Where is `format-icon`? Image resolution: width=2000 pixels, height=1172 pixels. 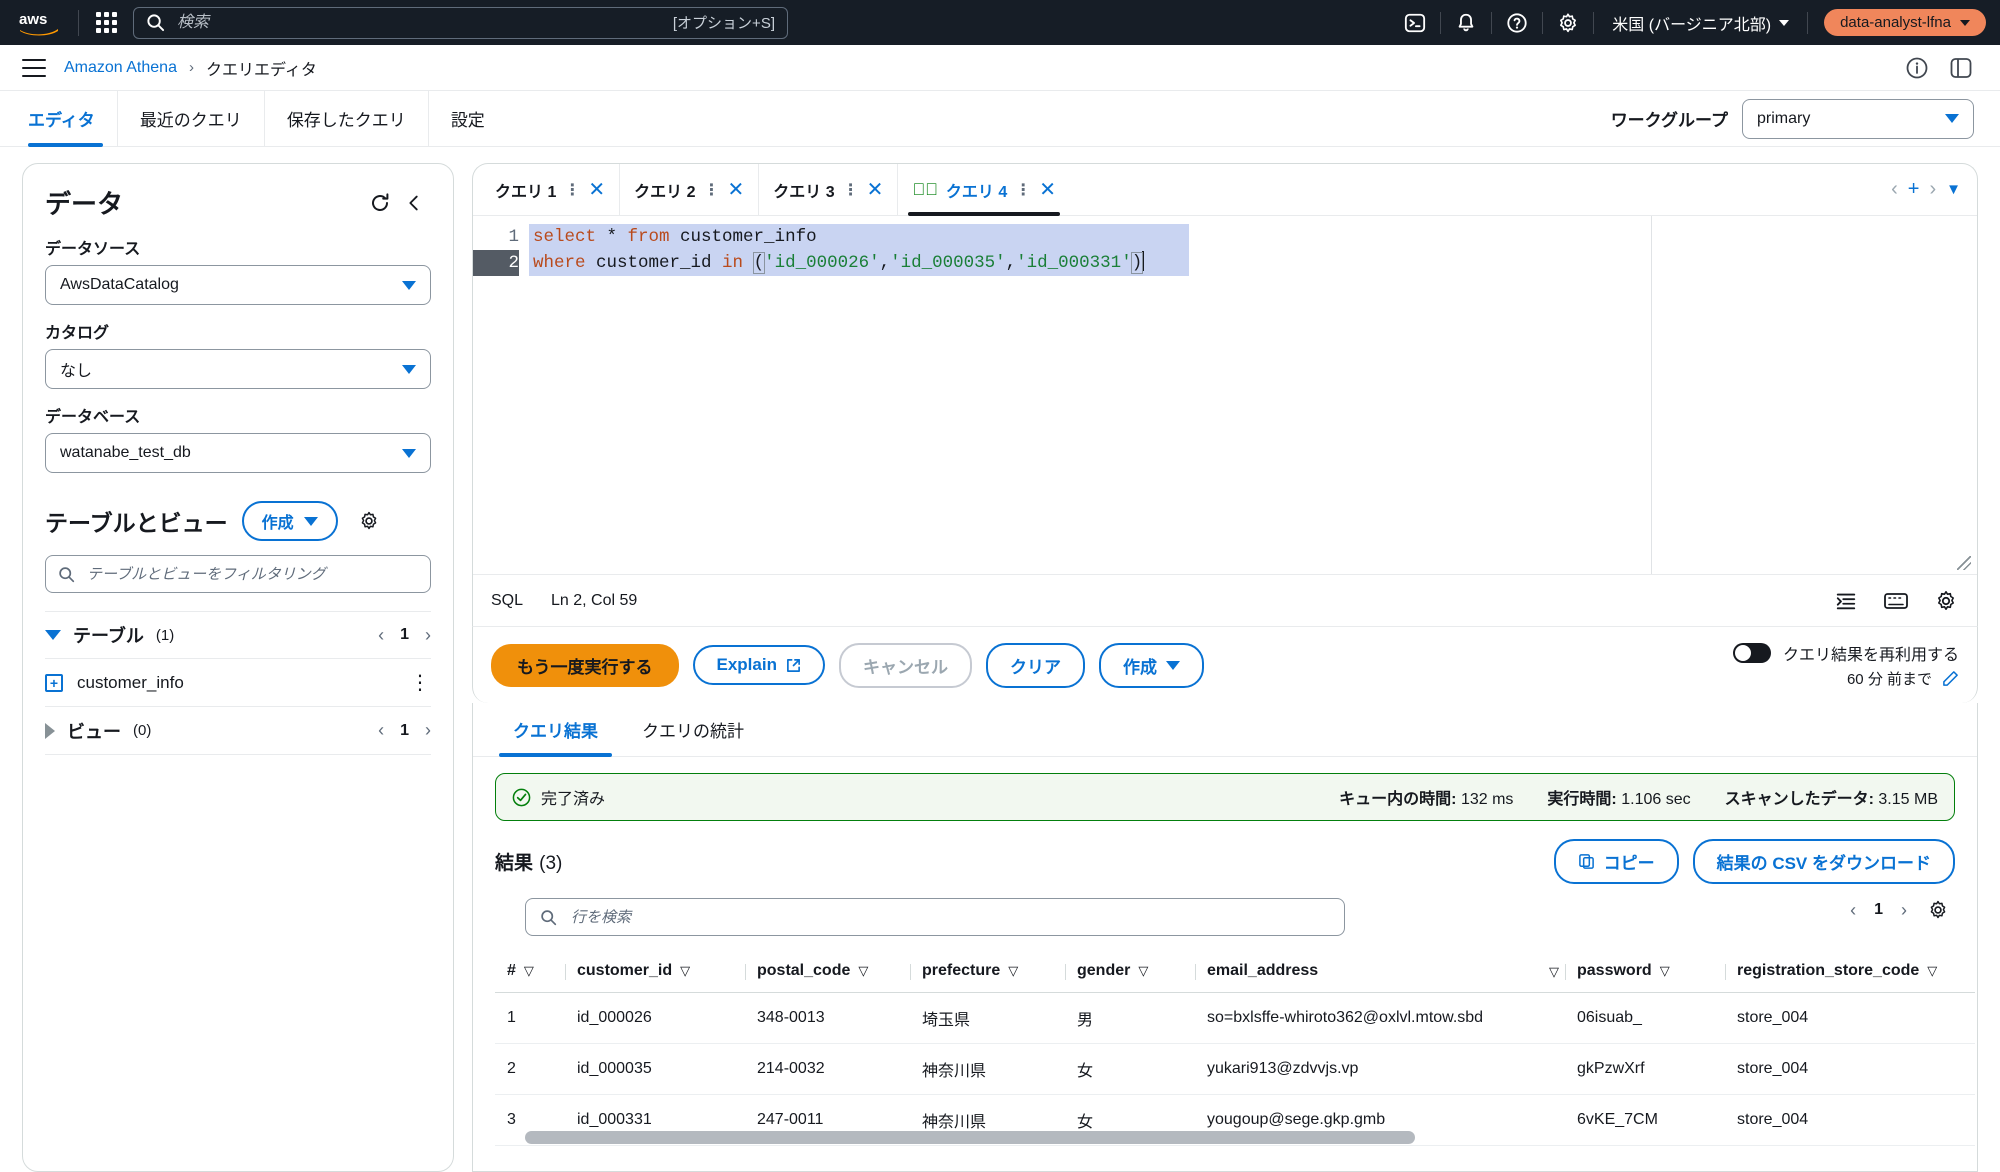
format-icon is located at coordinates (1846, 601).